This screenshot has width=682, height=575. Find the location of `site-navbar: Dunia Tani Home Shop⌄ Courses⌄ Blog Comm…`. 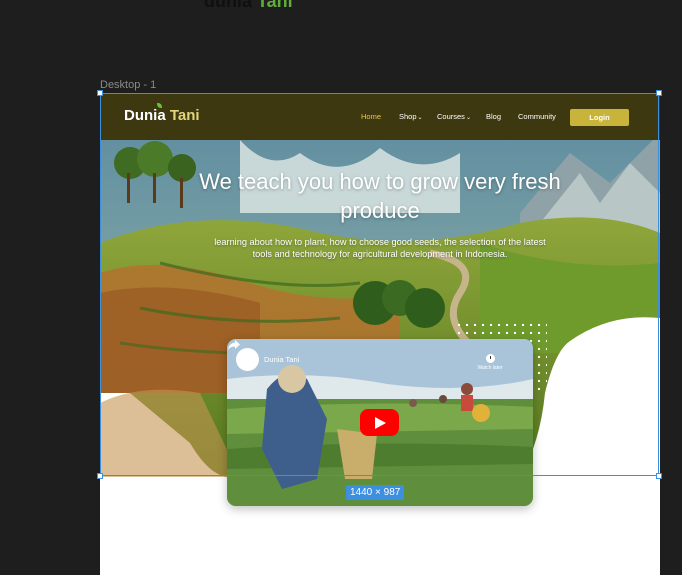

site-navbar: Dunia Tani Home Shop⌄ Courses⌄ Blog Comm… is located at coordinates (380, 116).